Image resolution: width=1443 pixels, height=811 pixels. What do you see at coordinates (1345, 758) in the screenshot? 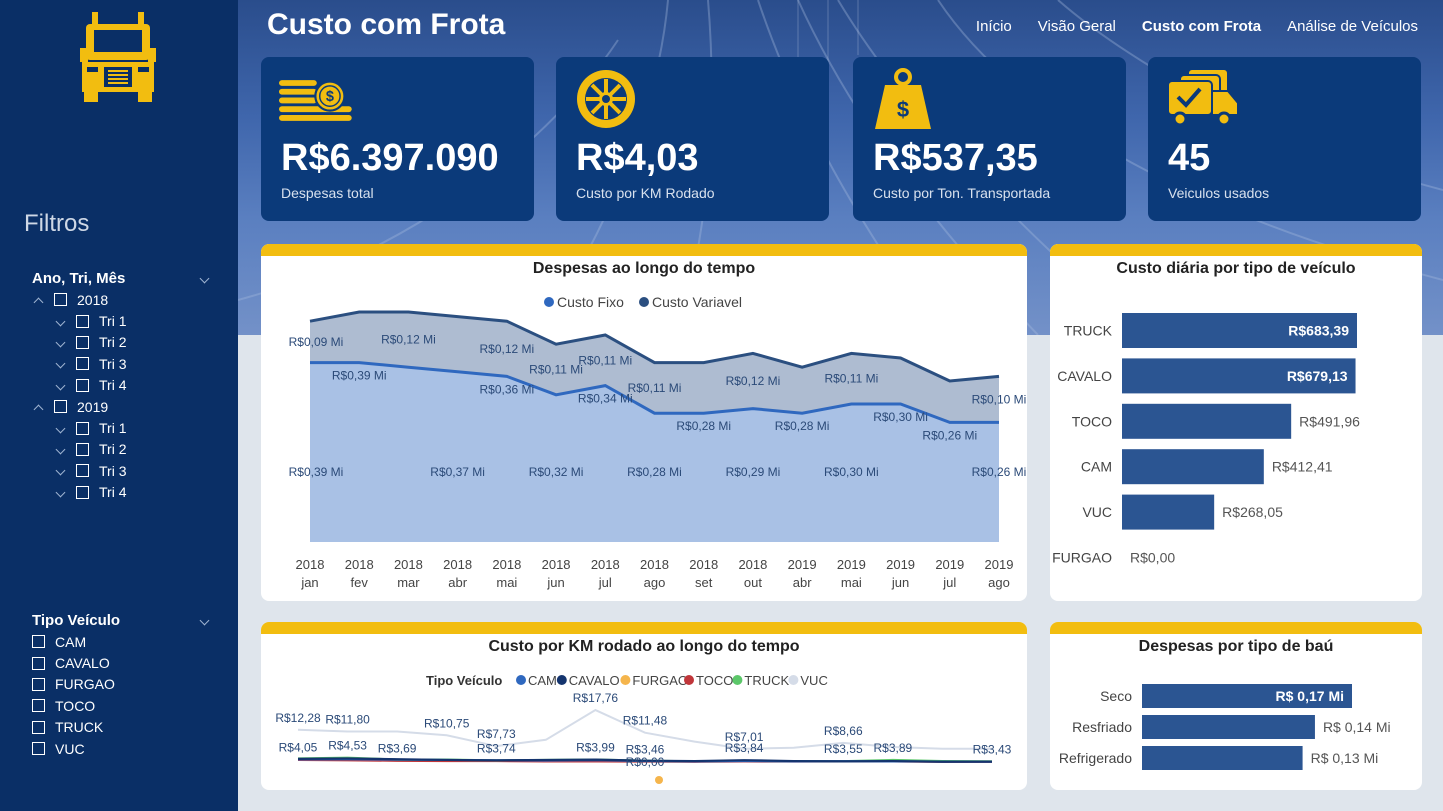
I see `bar-value-label: R$ 0,13 Mi` at bounding box center [1345, 758].